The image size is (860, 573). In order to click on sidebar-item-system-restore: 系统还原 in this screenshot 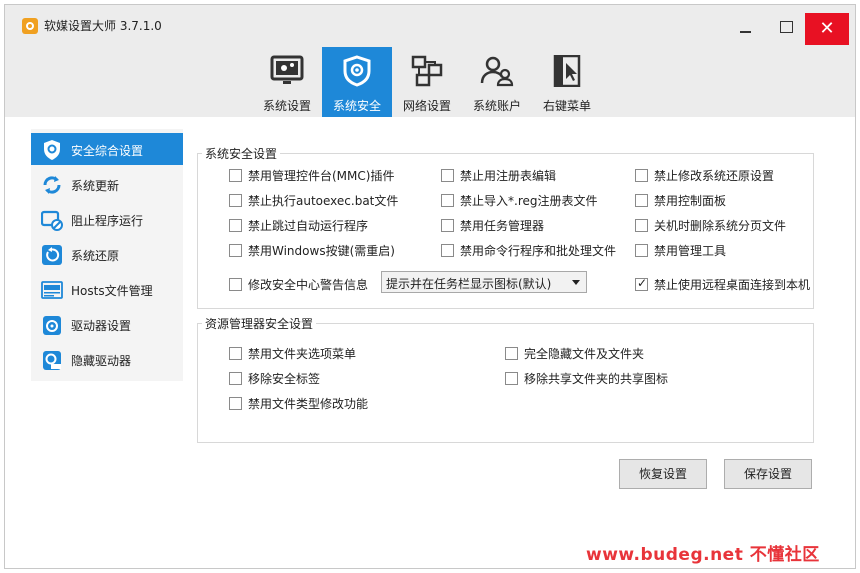, I will do `click(107, 254)`.